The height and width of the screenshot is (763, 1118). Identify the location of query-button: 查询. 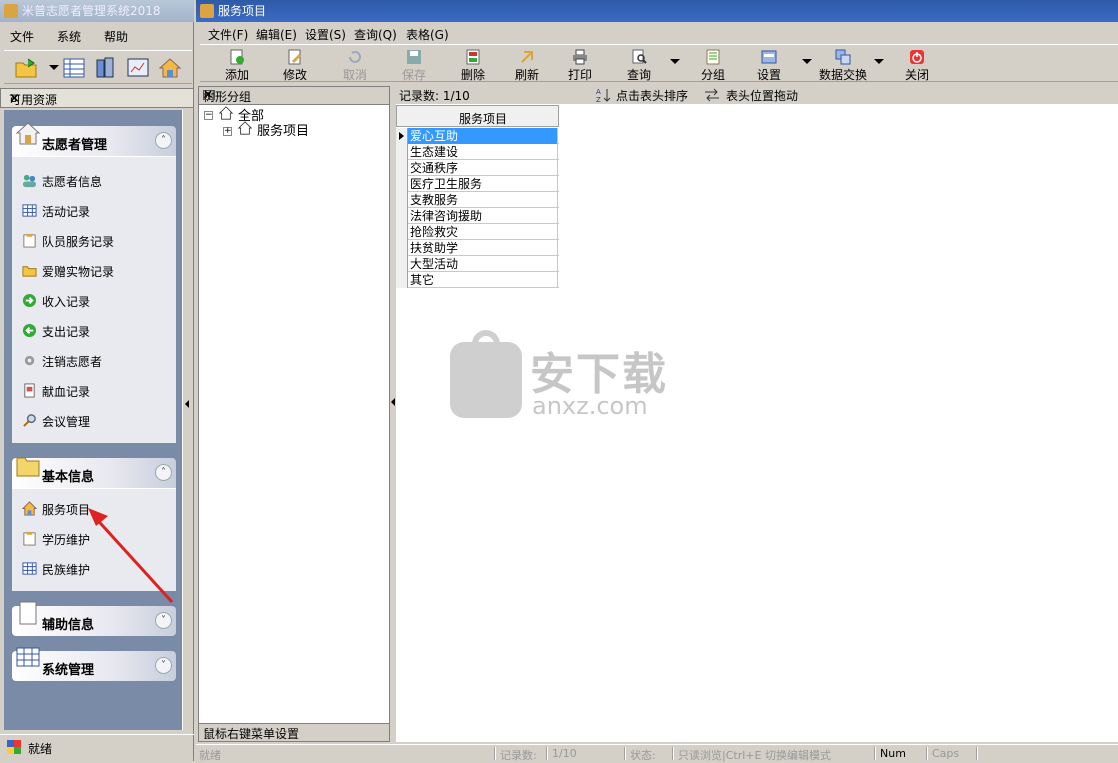
(639, 64).